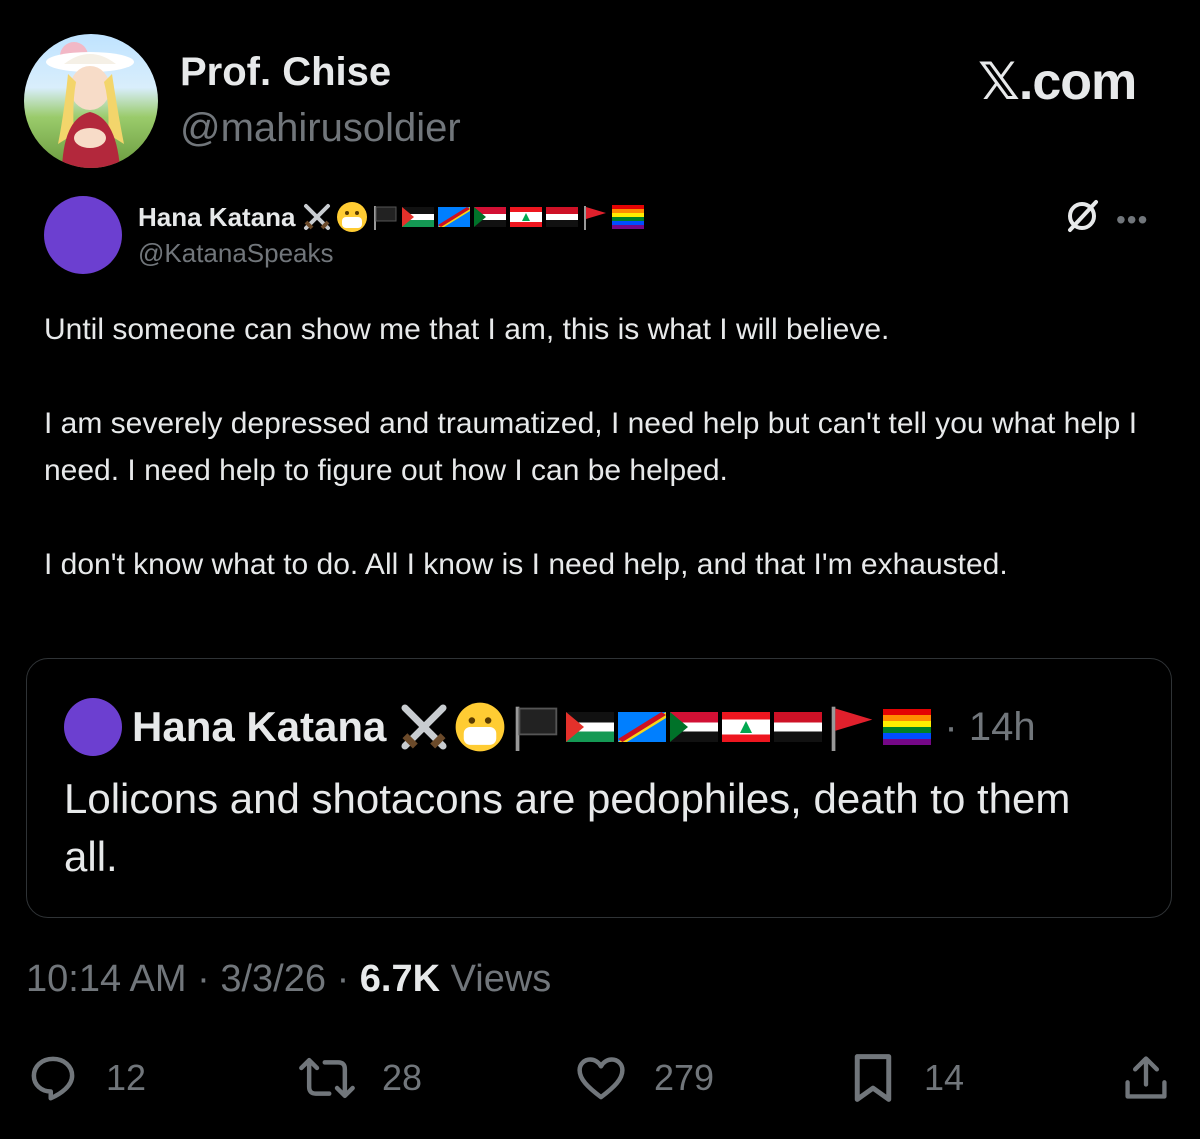 This screenshot has width=1200, height=1139. I want to click on share-icon, so click(1146, 1078).